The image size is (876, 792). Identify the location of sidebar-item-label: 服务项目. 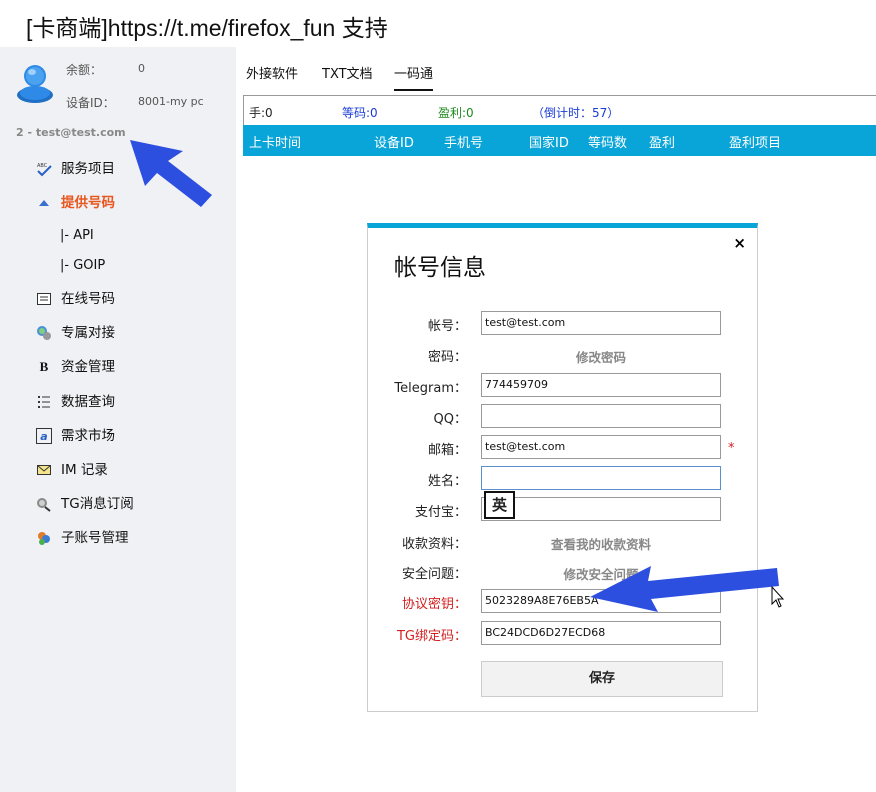
(88, 169).